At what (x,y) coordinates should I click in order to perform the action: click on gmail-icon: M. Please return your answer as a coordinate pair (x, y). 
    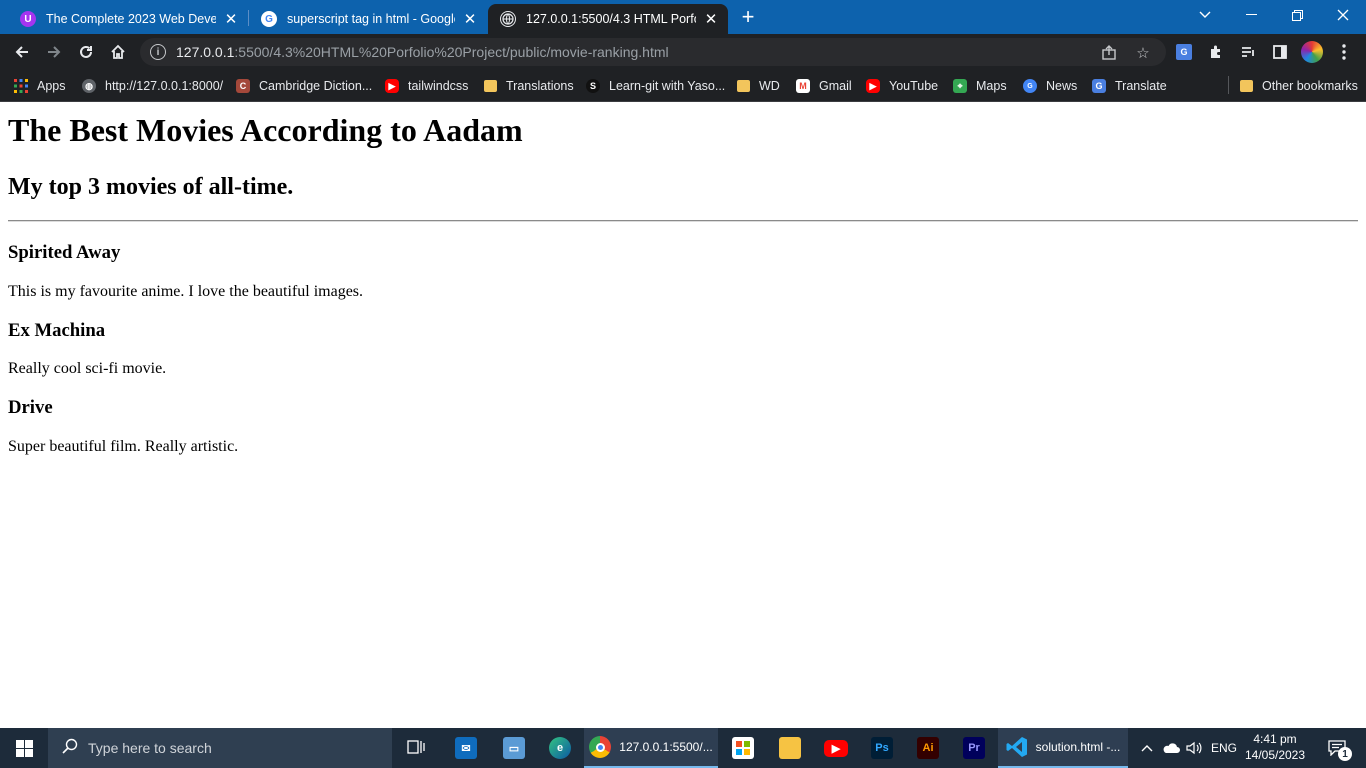
    Looking at the image, I should click on (803, 86).